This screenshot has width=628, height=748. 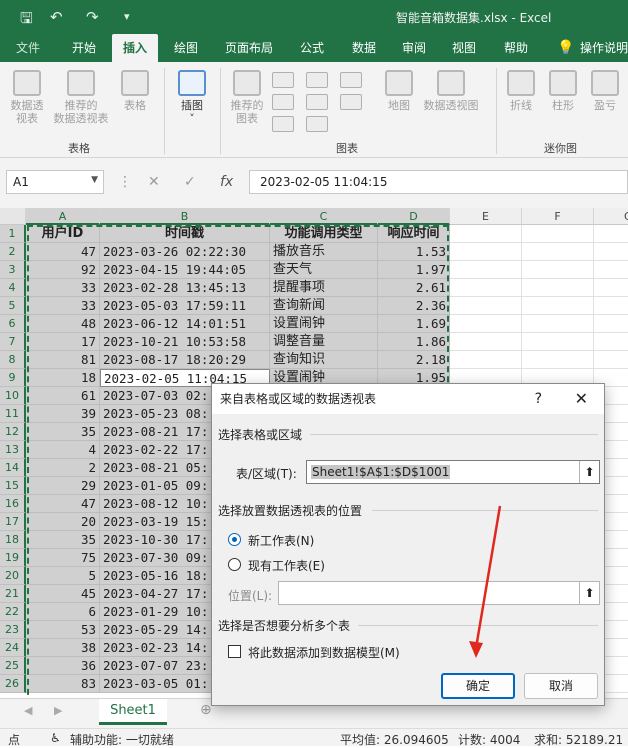 I want to click on cell: 1.69, so click(x=414, y=324).